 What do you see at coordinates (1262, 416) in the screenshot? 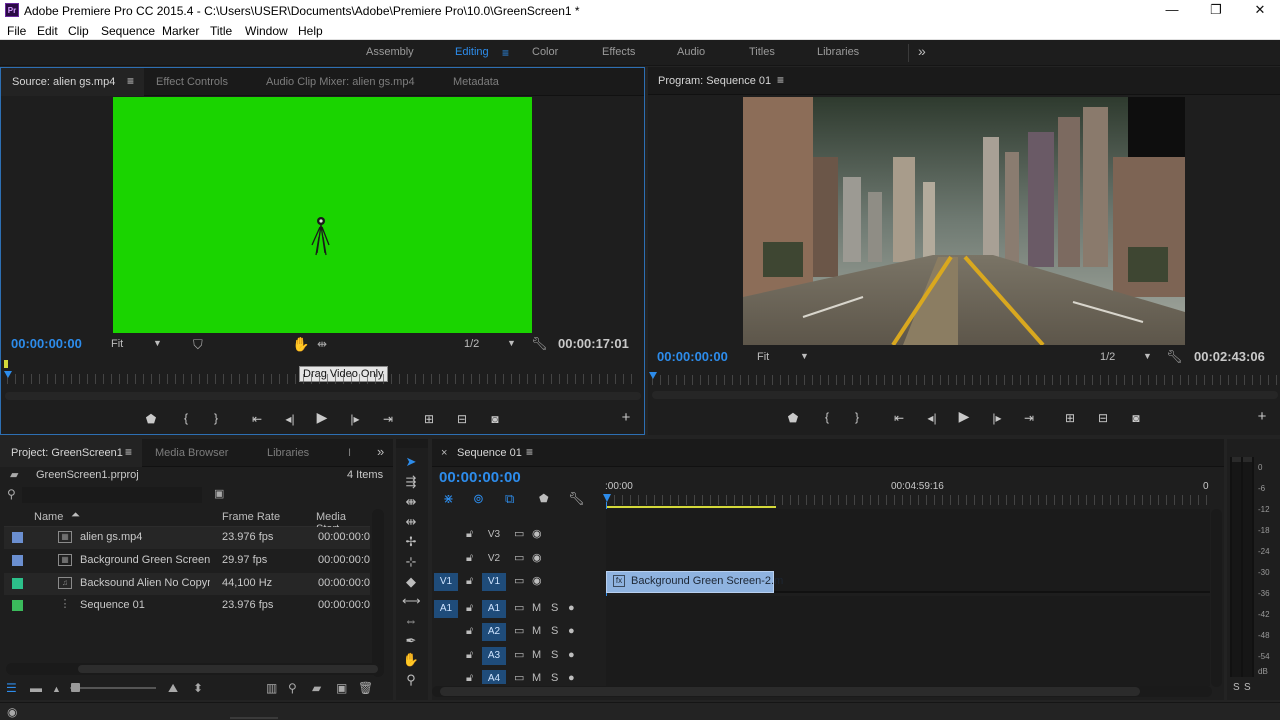
I see `program-button-editor-plus-icon: +` at bounding box center [1262, 416].